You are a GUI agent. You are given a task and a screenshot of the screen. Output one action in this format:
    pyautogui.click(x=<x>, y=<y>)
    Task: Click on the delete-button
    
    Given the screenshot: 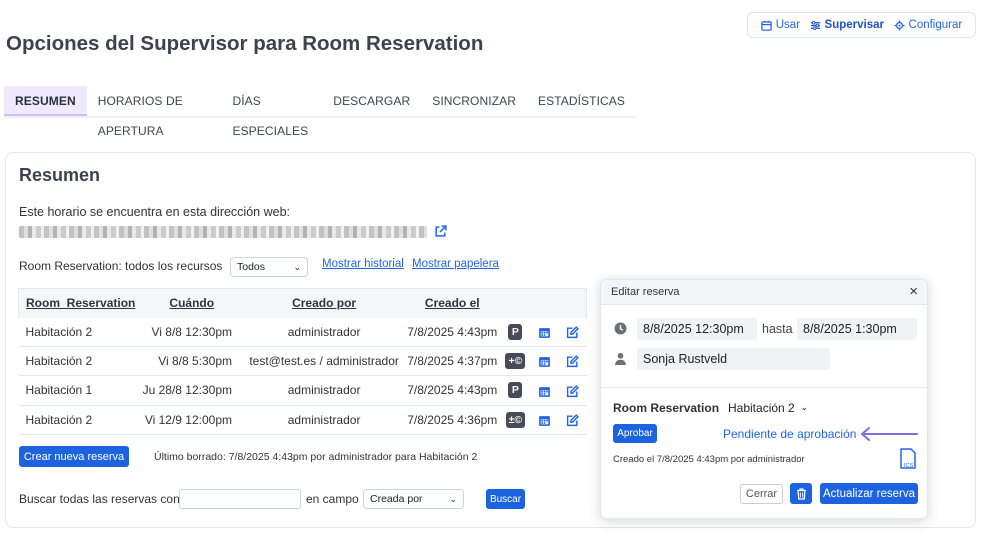 What is the action you would take?
    pyautogui.click(x=801, y=493)
    